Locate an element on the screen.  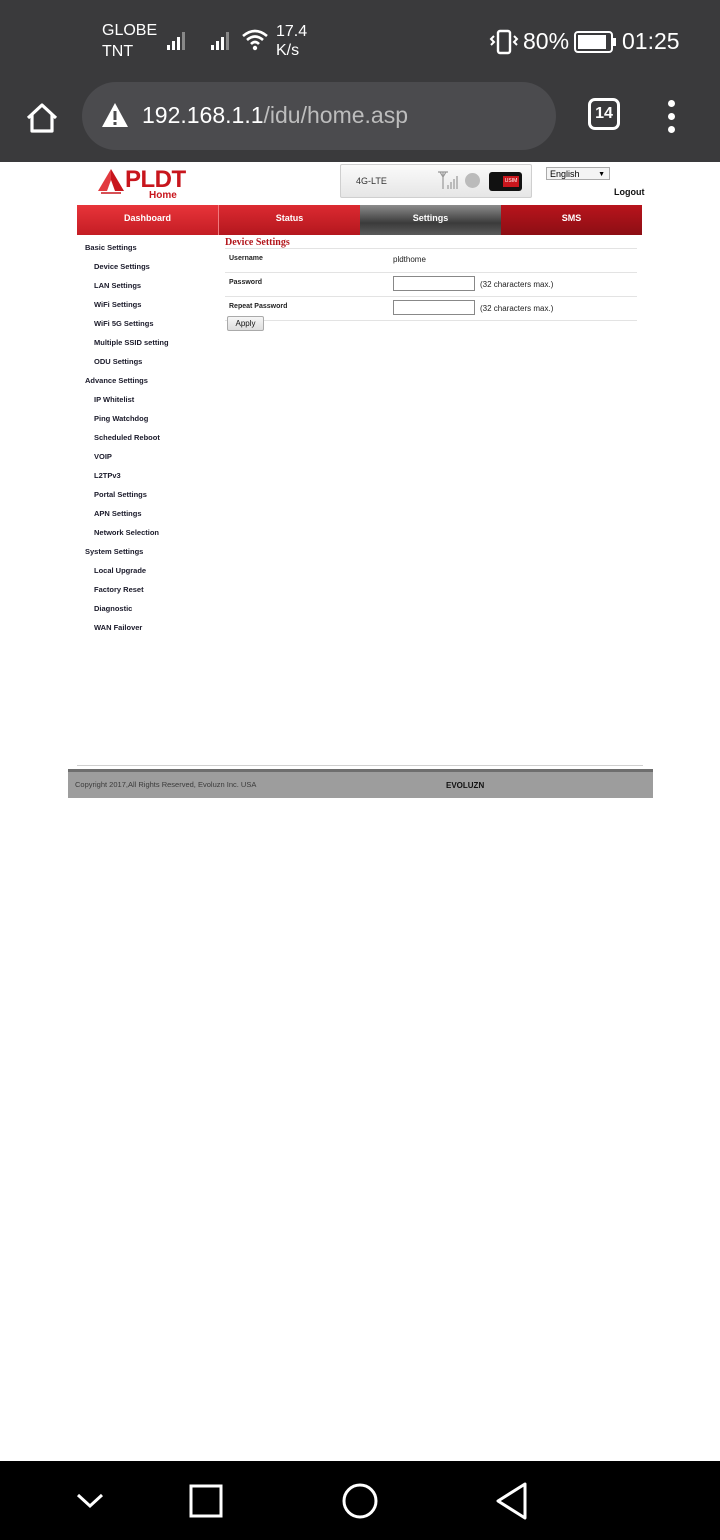
password-hint: (32 characters max.) is located at coordinates (517, 284).